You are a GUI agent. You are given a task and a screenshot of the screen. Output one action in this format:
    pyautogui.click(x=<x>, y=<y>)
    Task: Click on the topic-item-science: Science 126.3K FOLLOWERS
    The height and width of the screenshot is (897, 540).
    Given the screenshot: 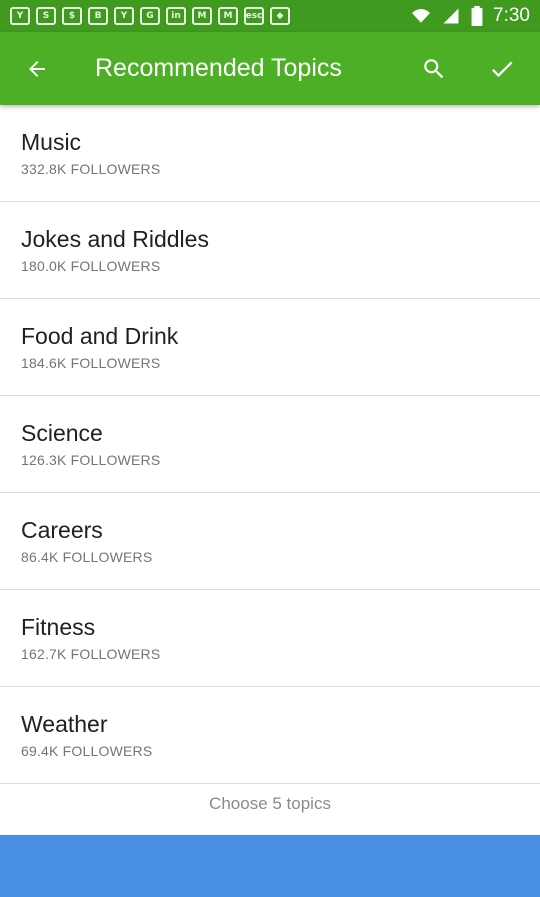 What is the action you would take?
    pyautogui.click(x=270, y=444)
    